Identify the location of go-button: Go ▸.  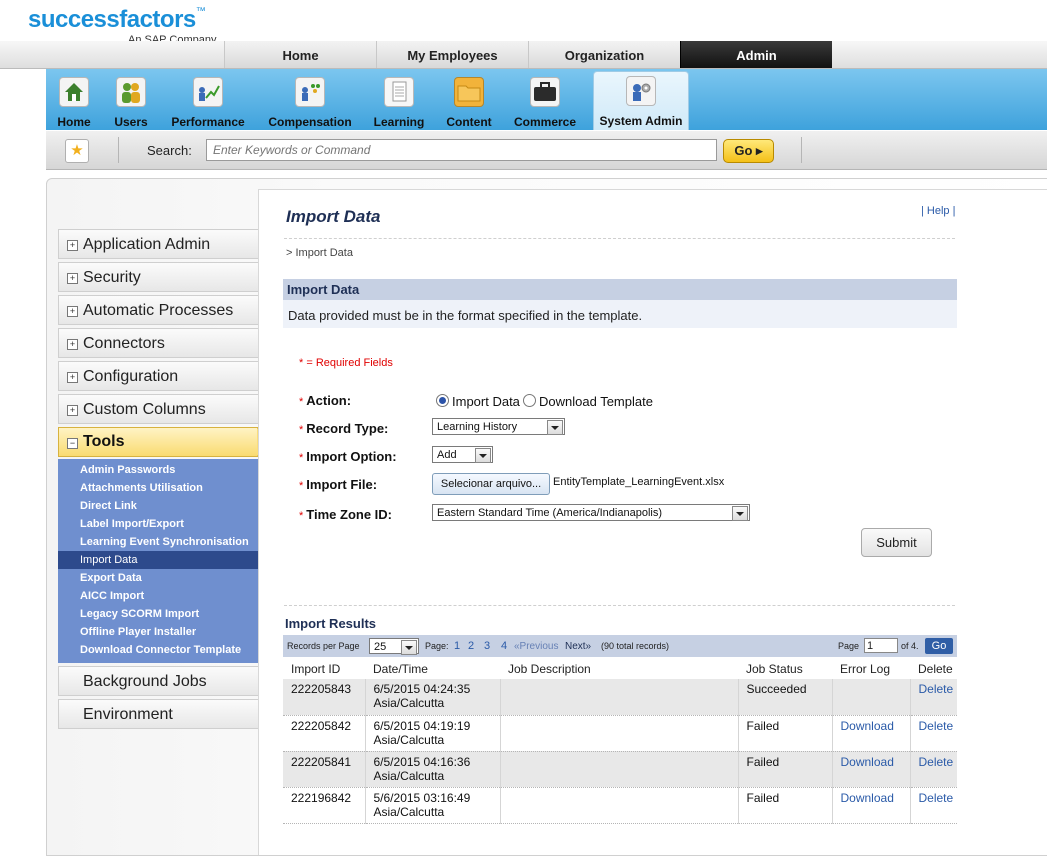
(748, 151).